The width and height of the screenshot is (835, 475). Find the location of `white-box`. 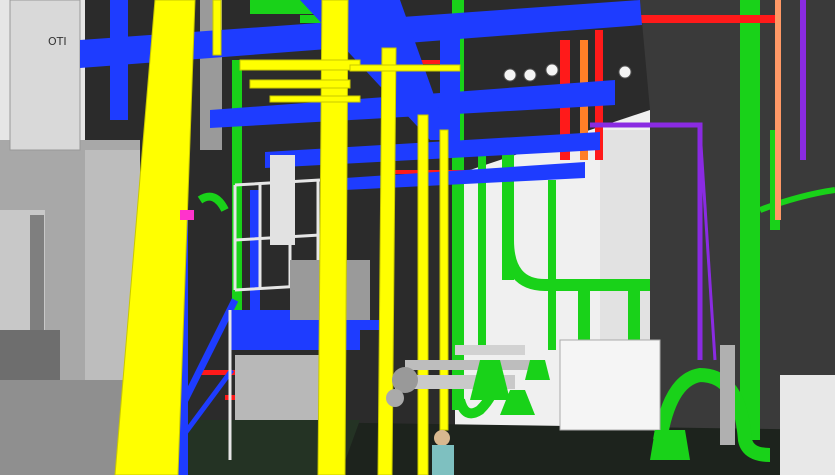

white-box is located at coordinates (282, 200).